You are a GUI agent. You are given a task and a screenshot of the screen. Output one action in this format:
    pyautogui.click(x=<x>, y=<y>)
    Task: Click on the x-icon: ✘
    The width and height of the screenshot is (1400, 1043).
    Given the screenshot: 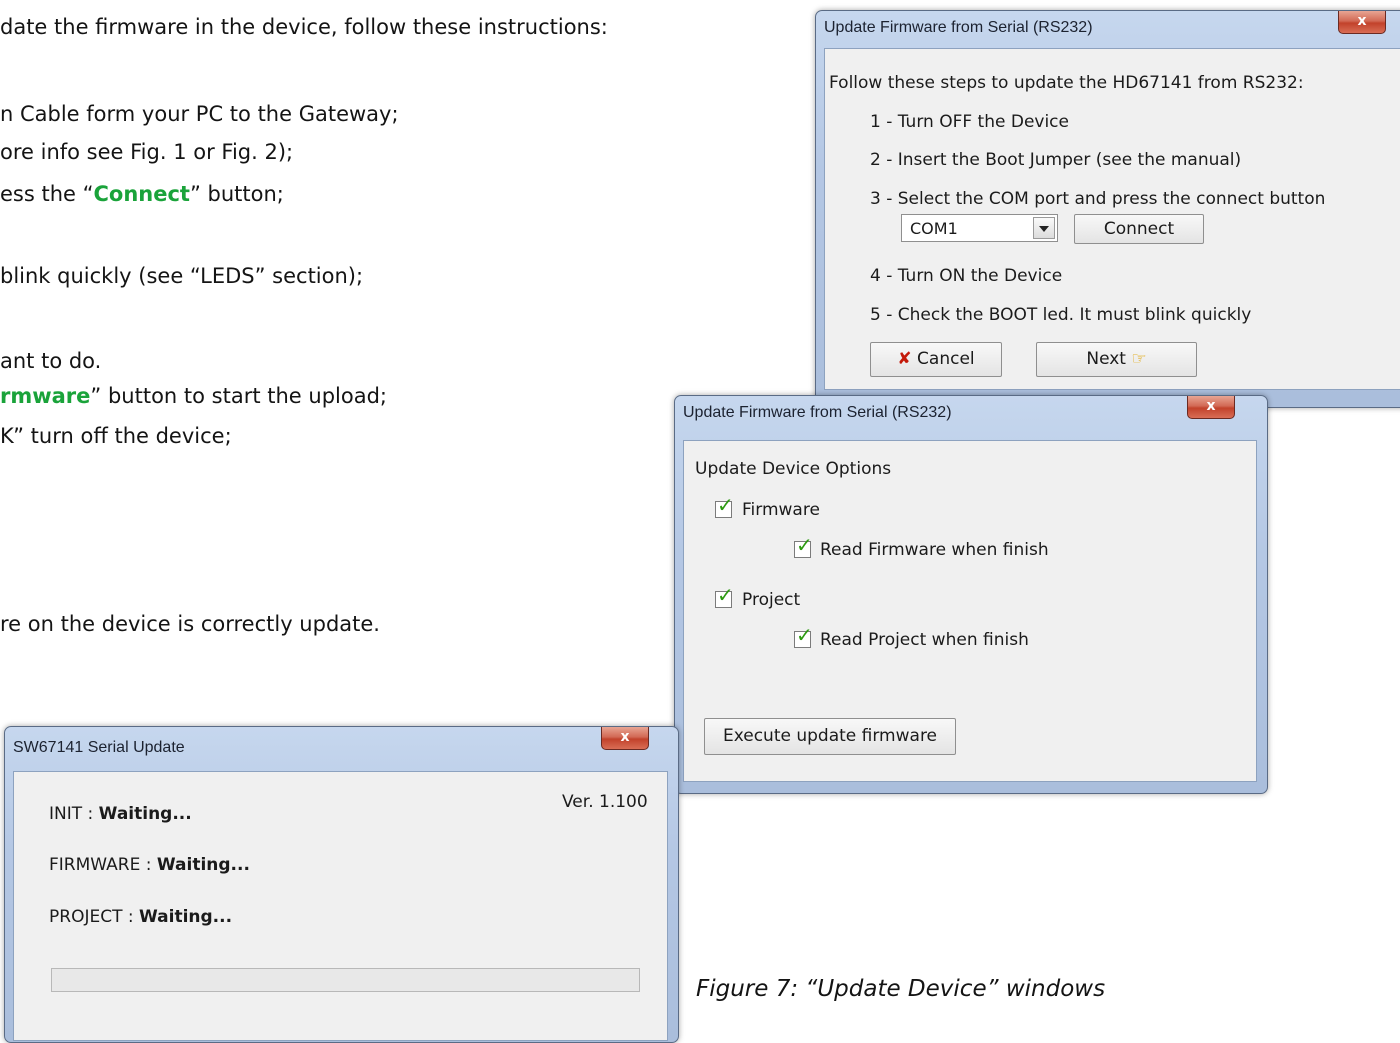 What is the action you would take?
    pyautogui.click(x=904, y=359)
    